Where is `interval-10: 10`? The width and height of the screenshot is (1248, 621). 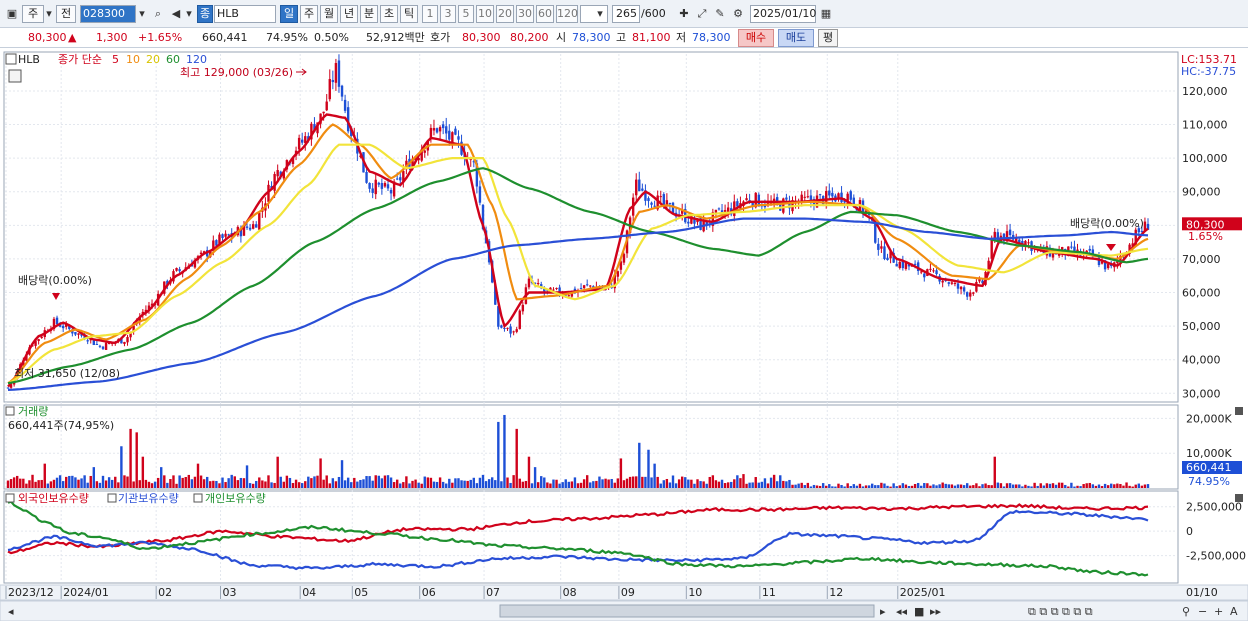
interval-10: 10 is located at coordinates (485, 14).